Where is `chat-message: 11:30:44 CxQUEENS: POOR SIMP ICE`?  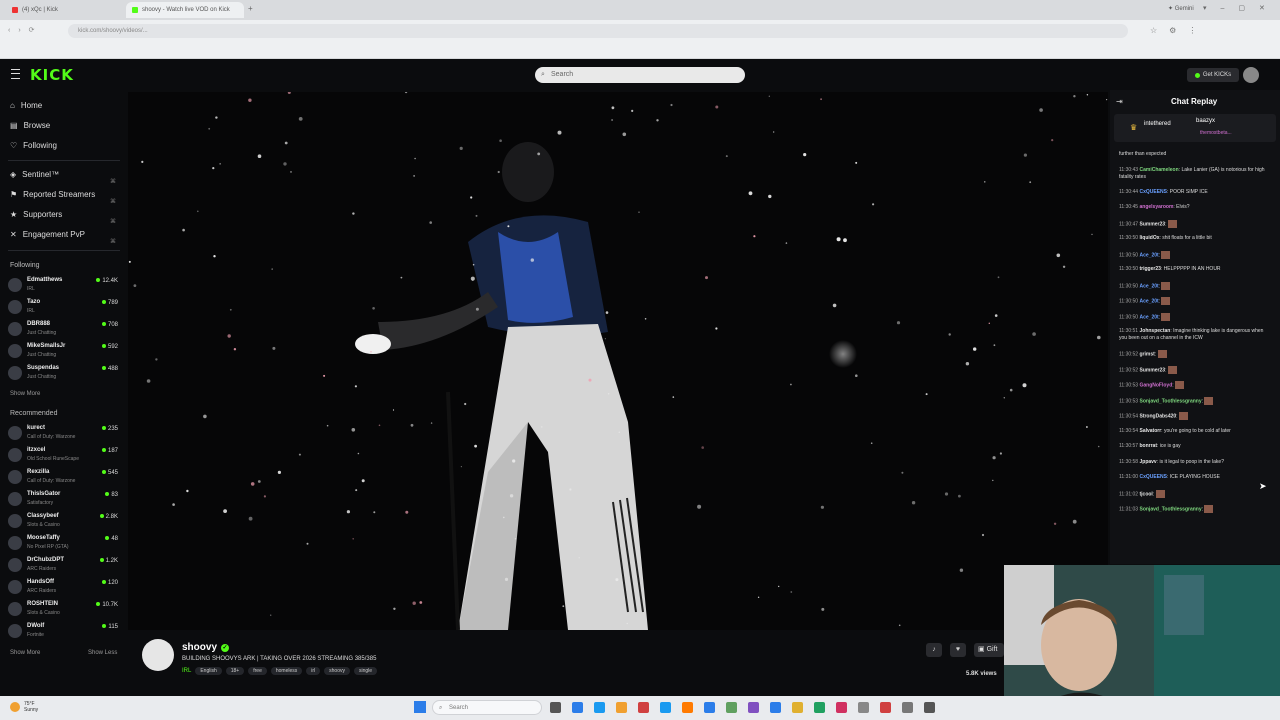 chat-message: 11:30:44 CxQUEENS: POOR SIMP ICE is located at coordinates (1195, 192).